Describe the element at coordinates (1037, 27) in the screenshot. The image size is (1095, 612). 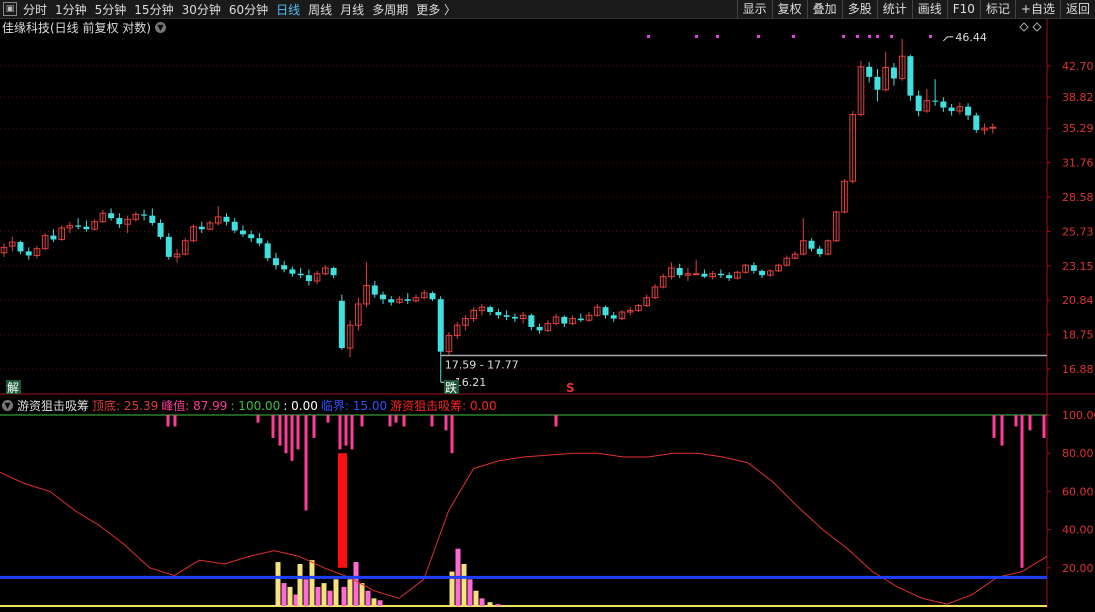
I see `diamond-icon` at that location.